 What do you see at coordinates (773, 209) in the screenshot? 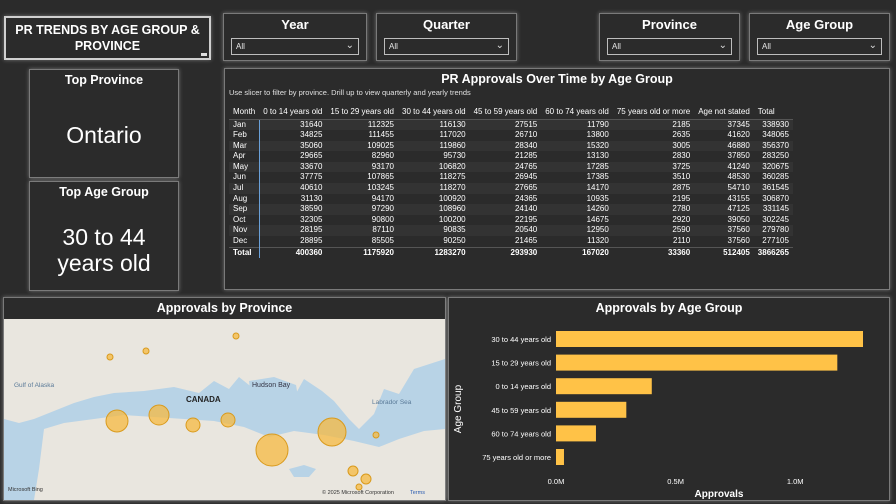
I see `value-cell: 331145` at bounding box center [773, 209].